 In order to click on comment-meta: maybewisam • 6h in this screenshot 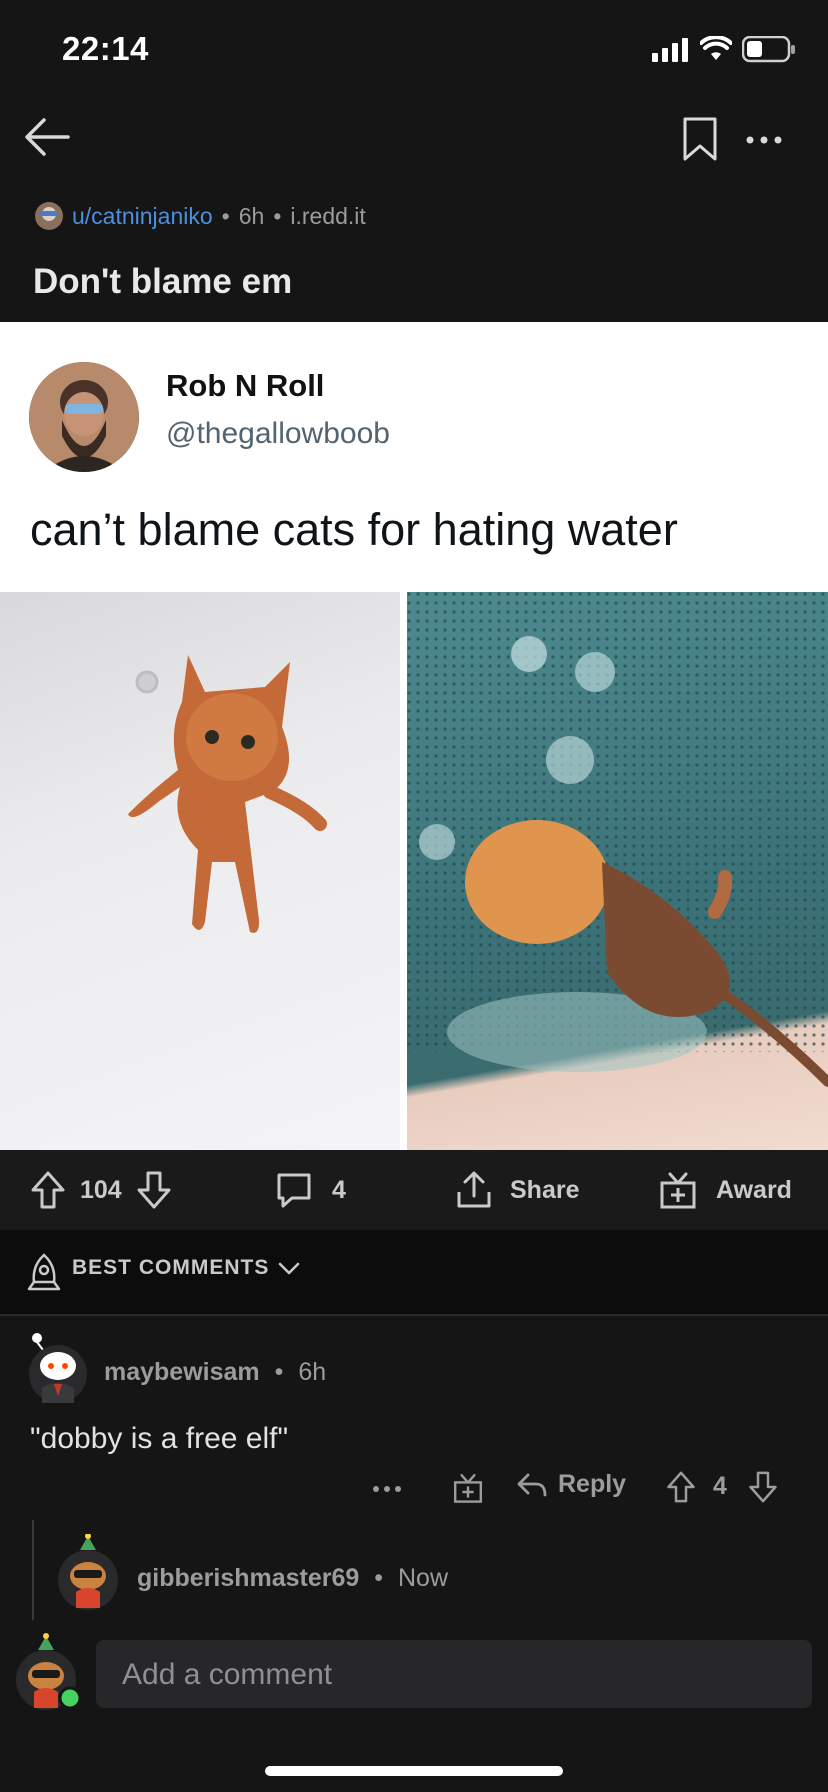, I will do `click(215, 1372)`.